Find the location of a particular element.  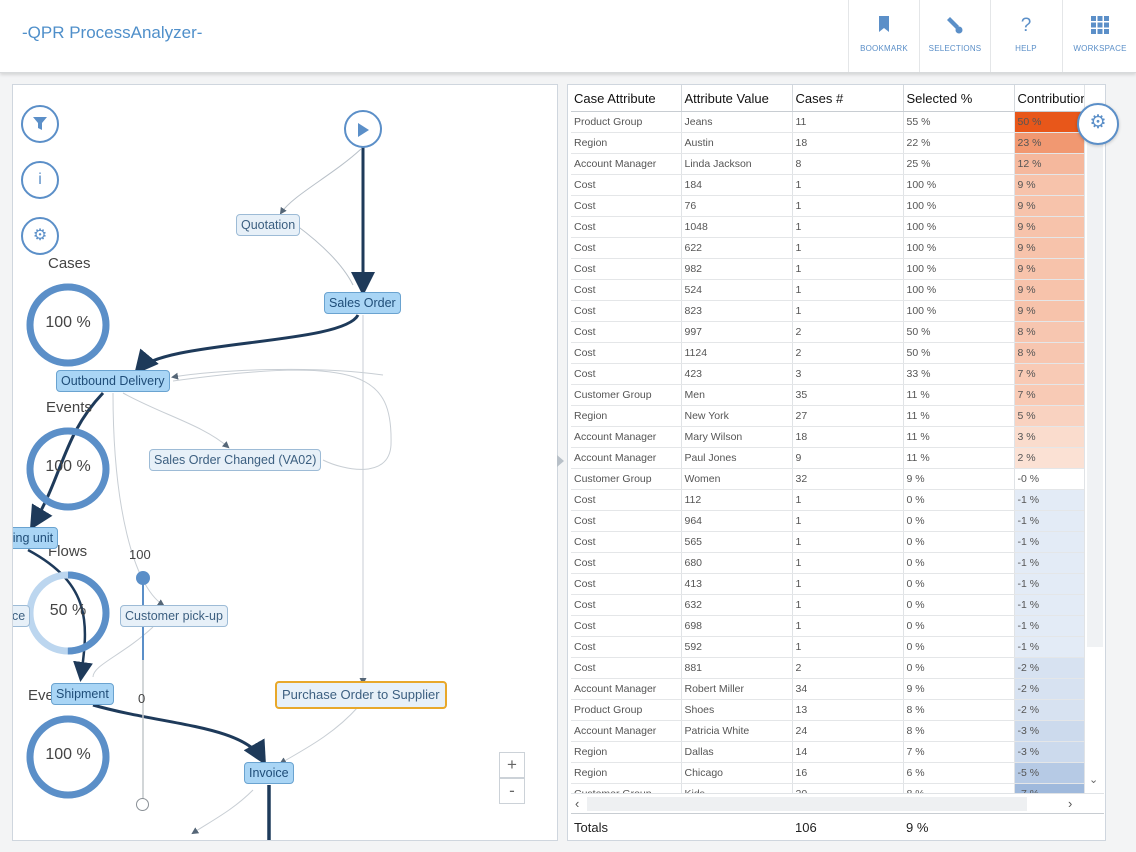

horizontal-scroll-thumb is located at coordinates (807, 804).